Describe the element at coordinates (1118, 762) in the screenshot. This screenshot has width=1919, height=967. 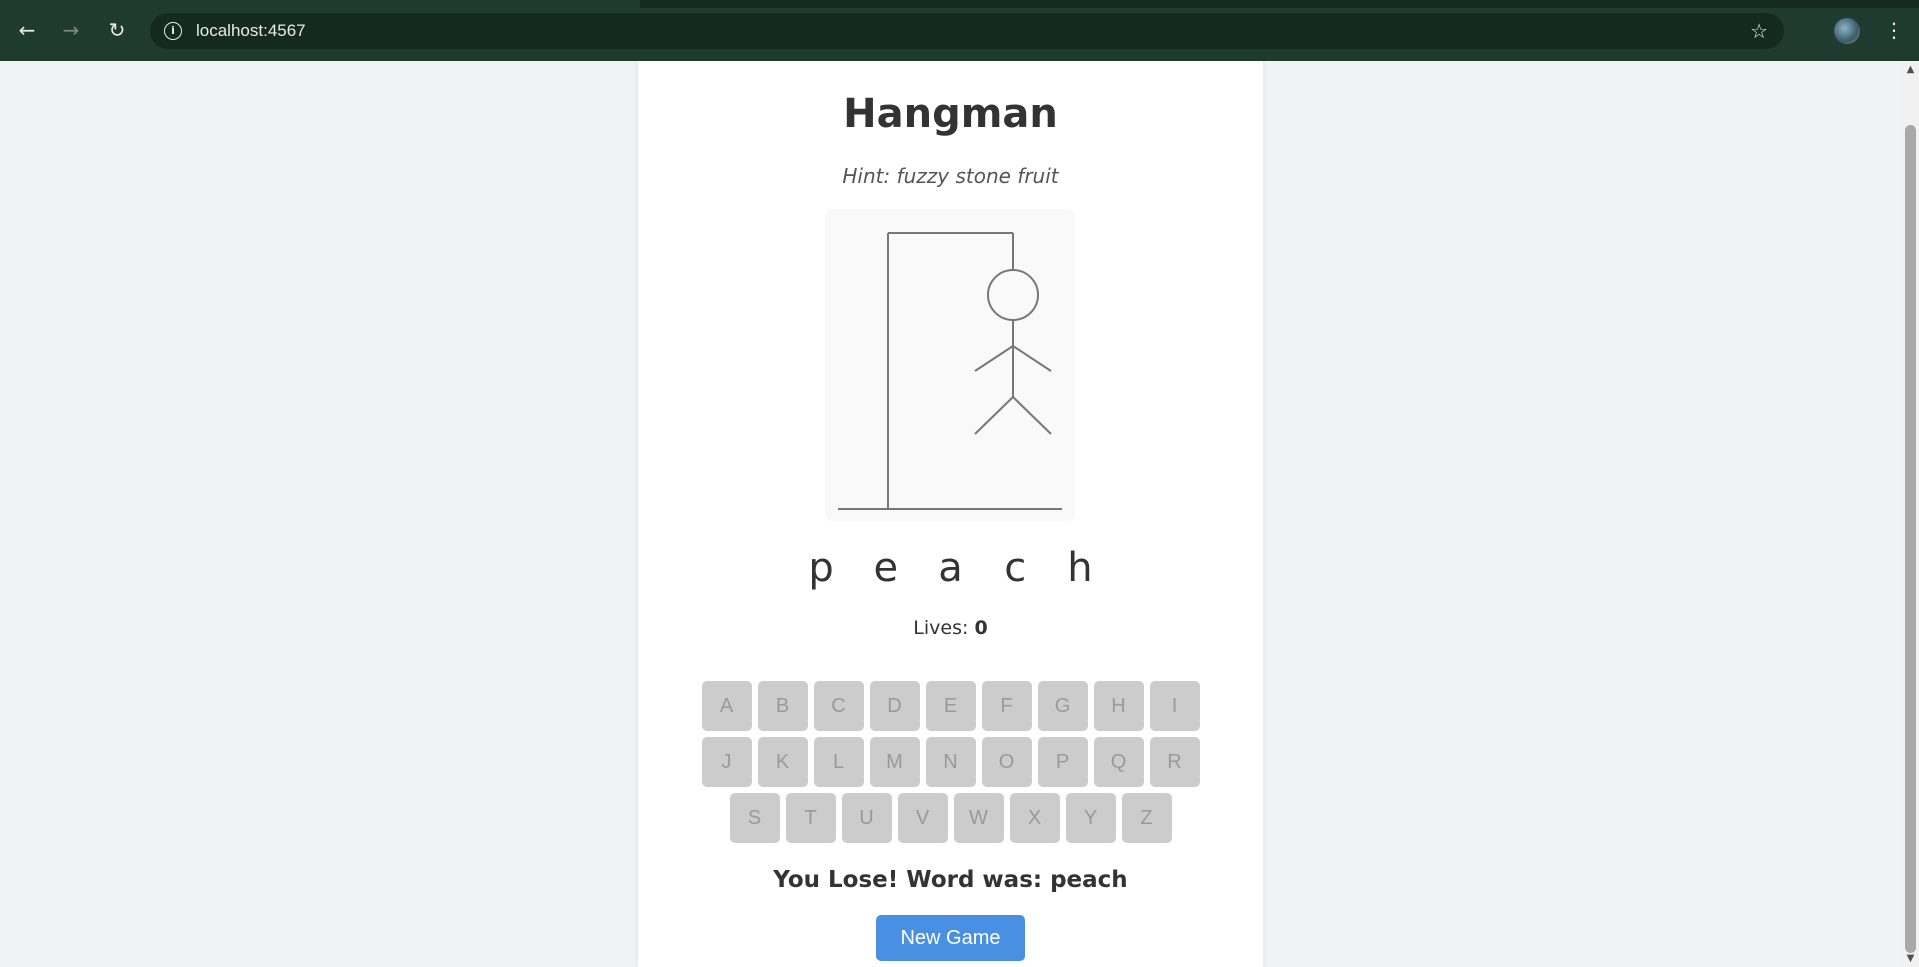
I see `letter-key-q: Q` at that location.